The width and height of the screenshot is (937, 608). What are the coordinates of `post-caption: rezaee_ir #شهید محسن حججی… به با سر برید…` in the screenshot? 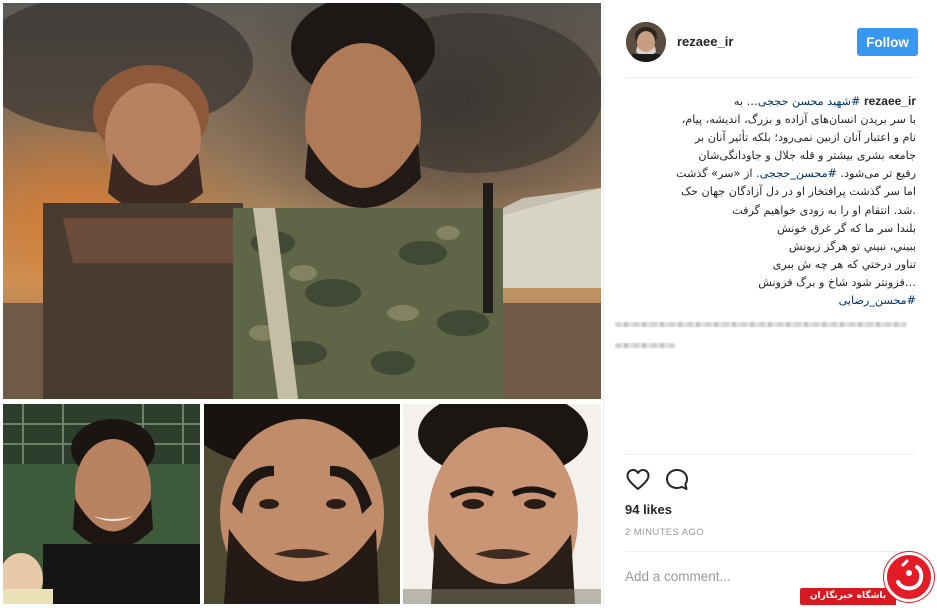 It's located at (771, 201).